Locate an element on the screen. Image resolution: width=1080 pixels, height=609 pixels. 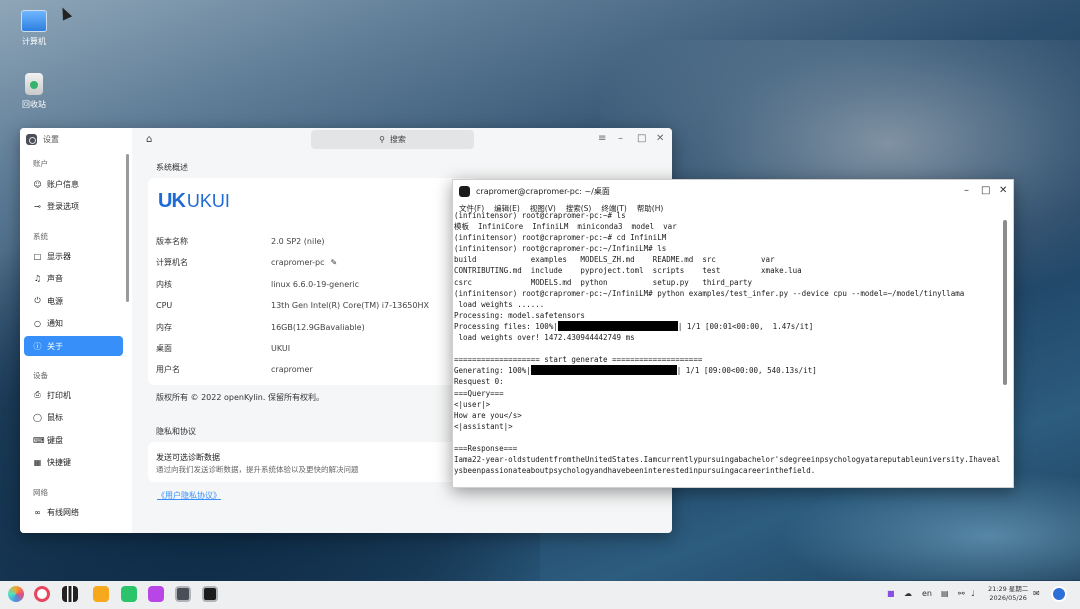
info-value: crapromer is located at coordinates (292, 369).